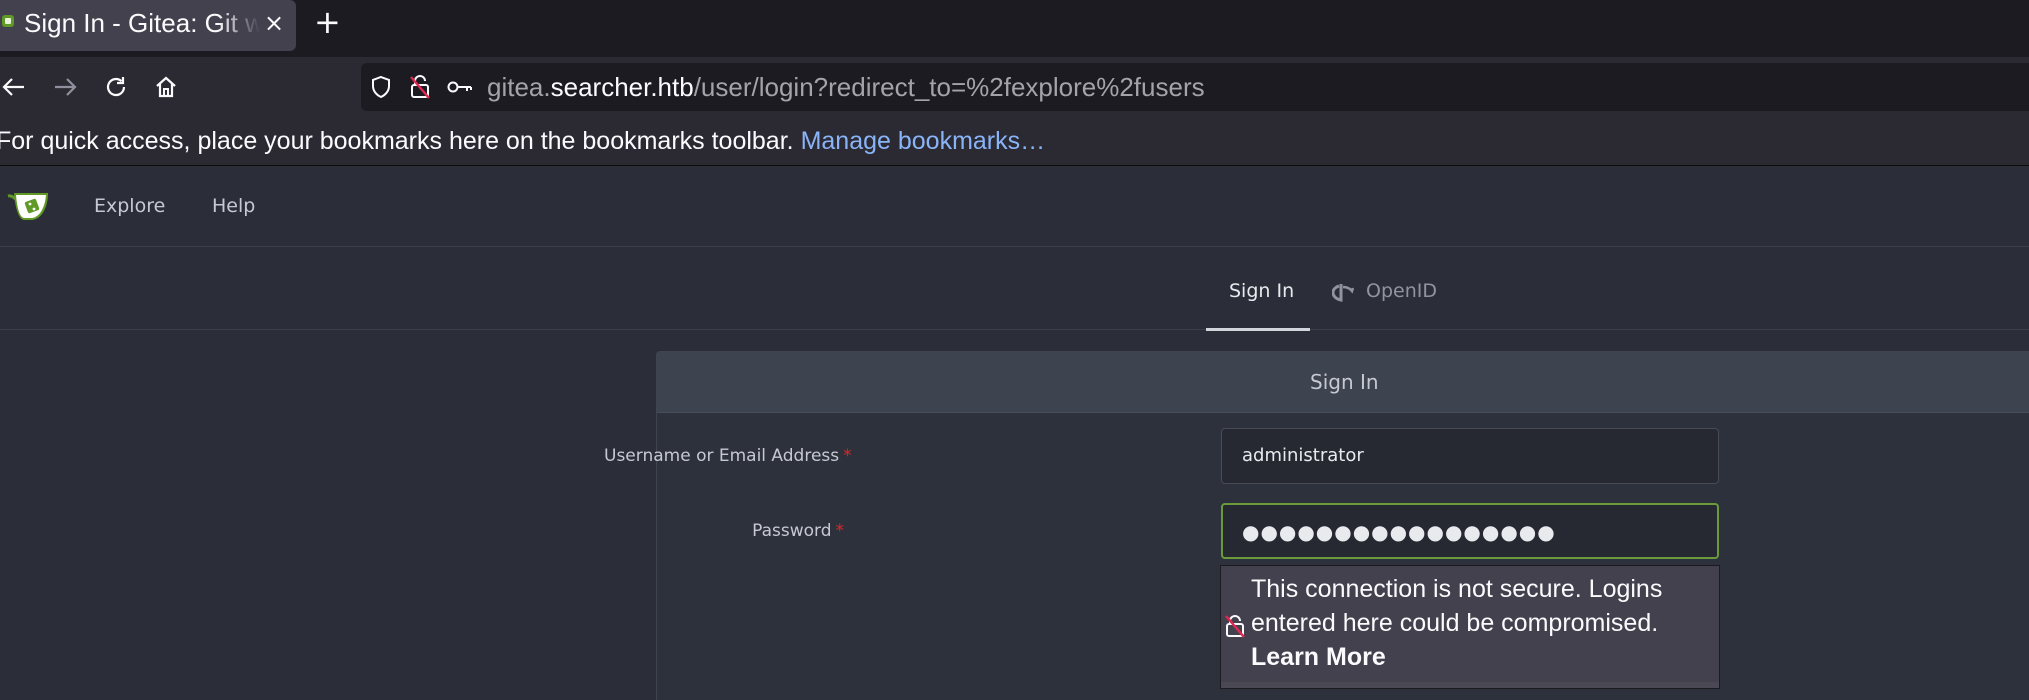 This screenshot has height=700, width=2029. I want to click on tab-openid: OpenID, so click(1384, 291).